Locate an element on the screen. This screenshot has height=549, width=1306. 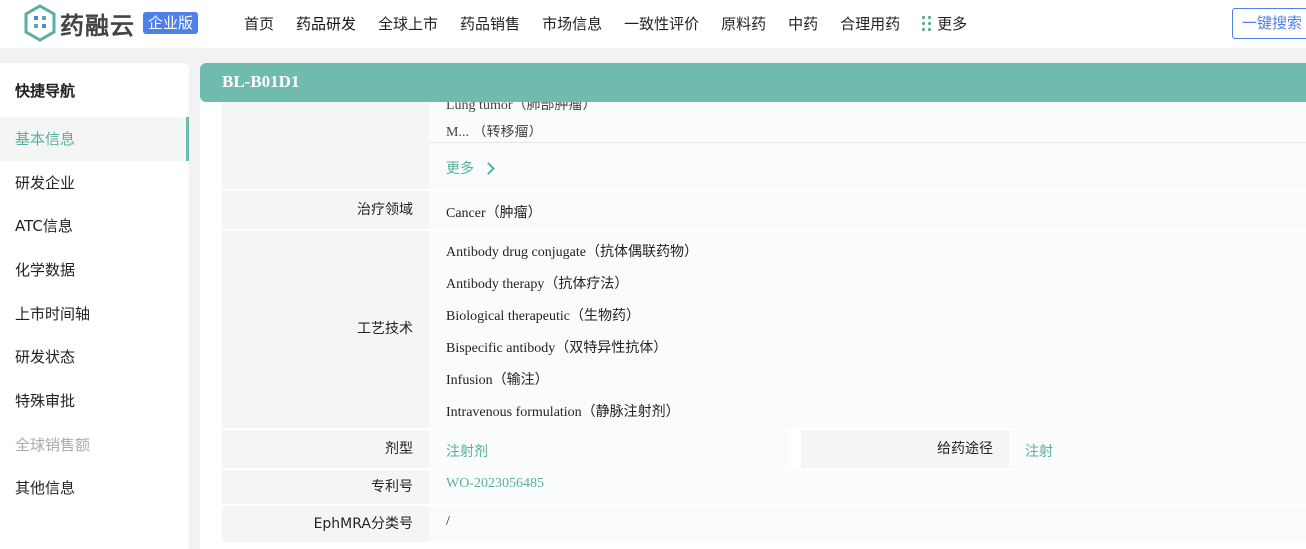
drug-header: BL-B01D1 is located at coordinates (753, 82).